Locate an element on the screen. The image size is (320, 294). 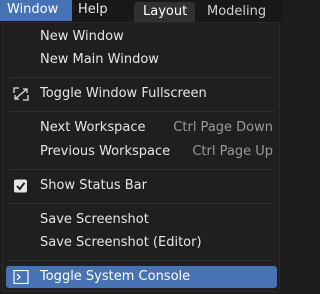
help-menu-button: Help is located at coordinates (100, 10).